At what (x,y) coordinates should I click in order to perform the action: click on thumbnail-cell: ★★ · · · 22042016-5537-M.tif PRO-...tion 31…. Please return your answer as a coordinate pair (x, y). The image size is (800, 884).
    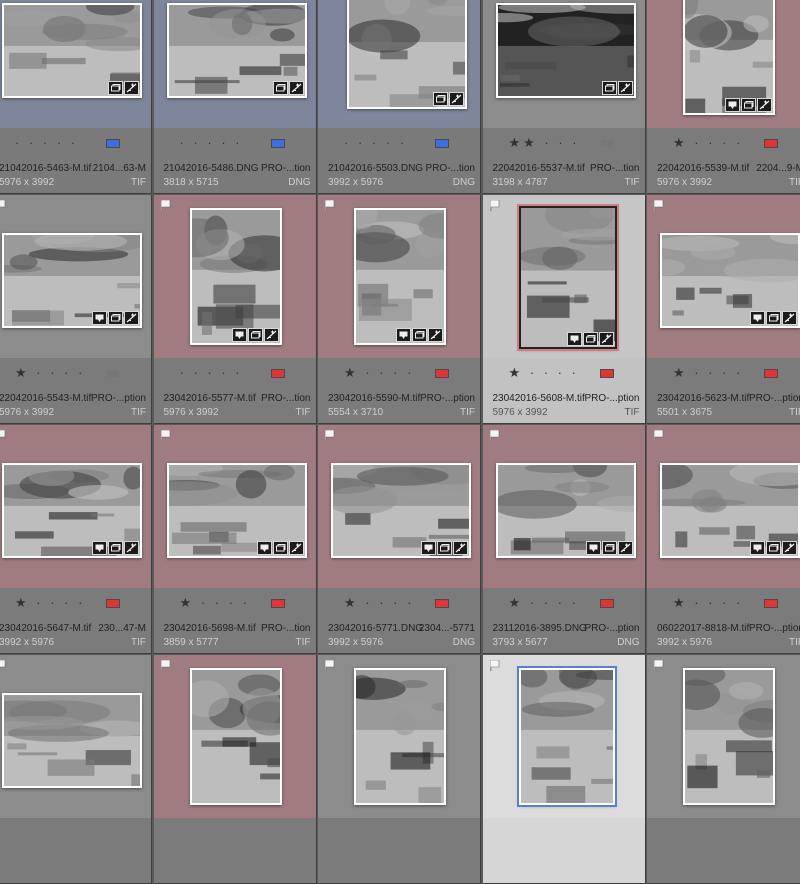
    Looking at the image, I should click on (564, 97).